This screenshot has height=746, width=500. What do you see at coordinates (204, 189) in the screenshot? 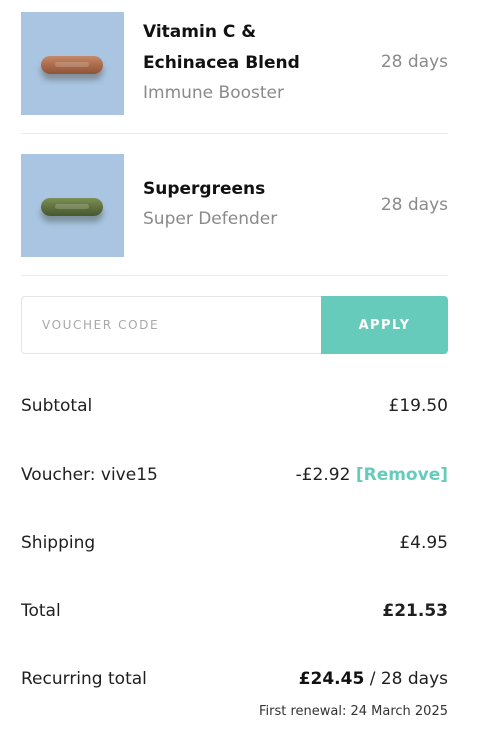
I see `product-name: Supergreens` at bounding box center [204, 189].